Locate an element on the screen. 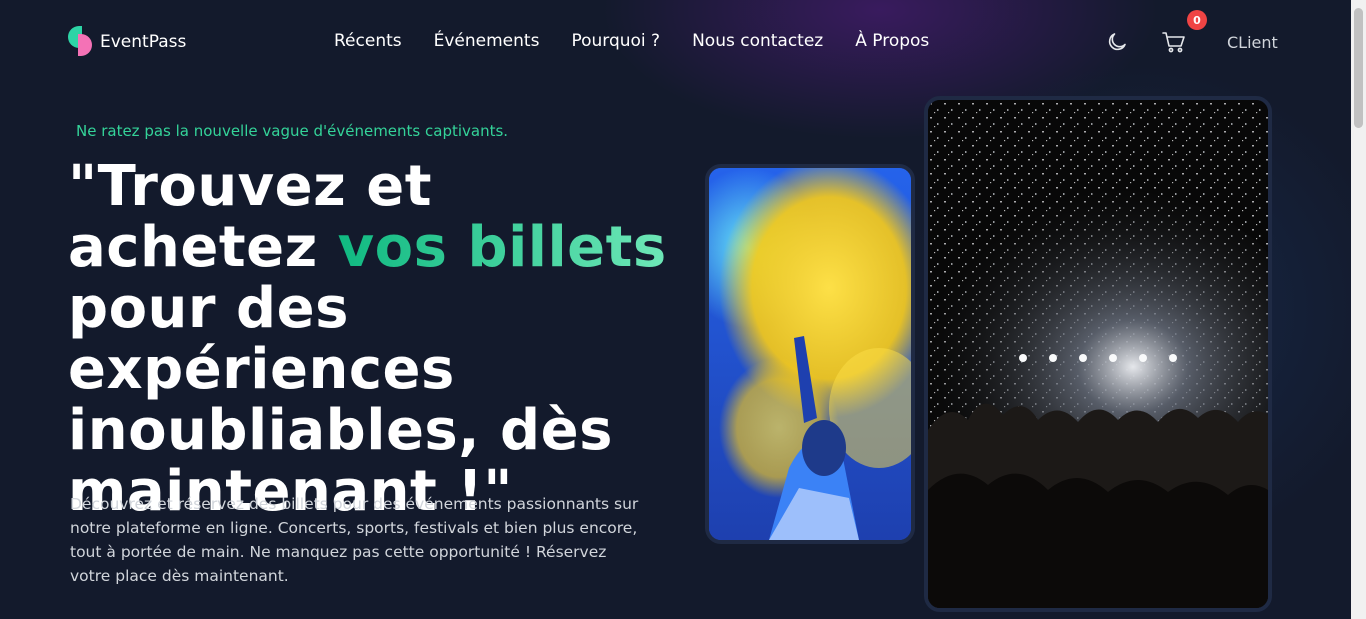 The height and width of the screenshot is (619, 1366). cart-icon is located at coordinates (1174, 42).